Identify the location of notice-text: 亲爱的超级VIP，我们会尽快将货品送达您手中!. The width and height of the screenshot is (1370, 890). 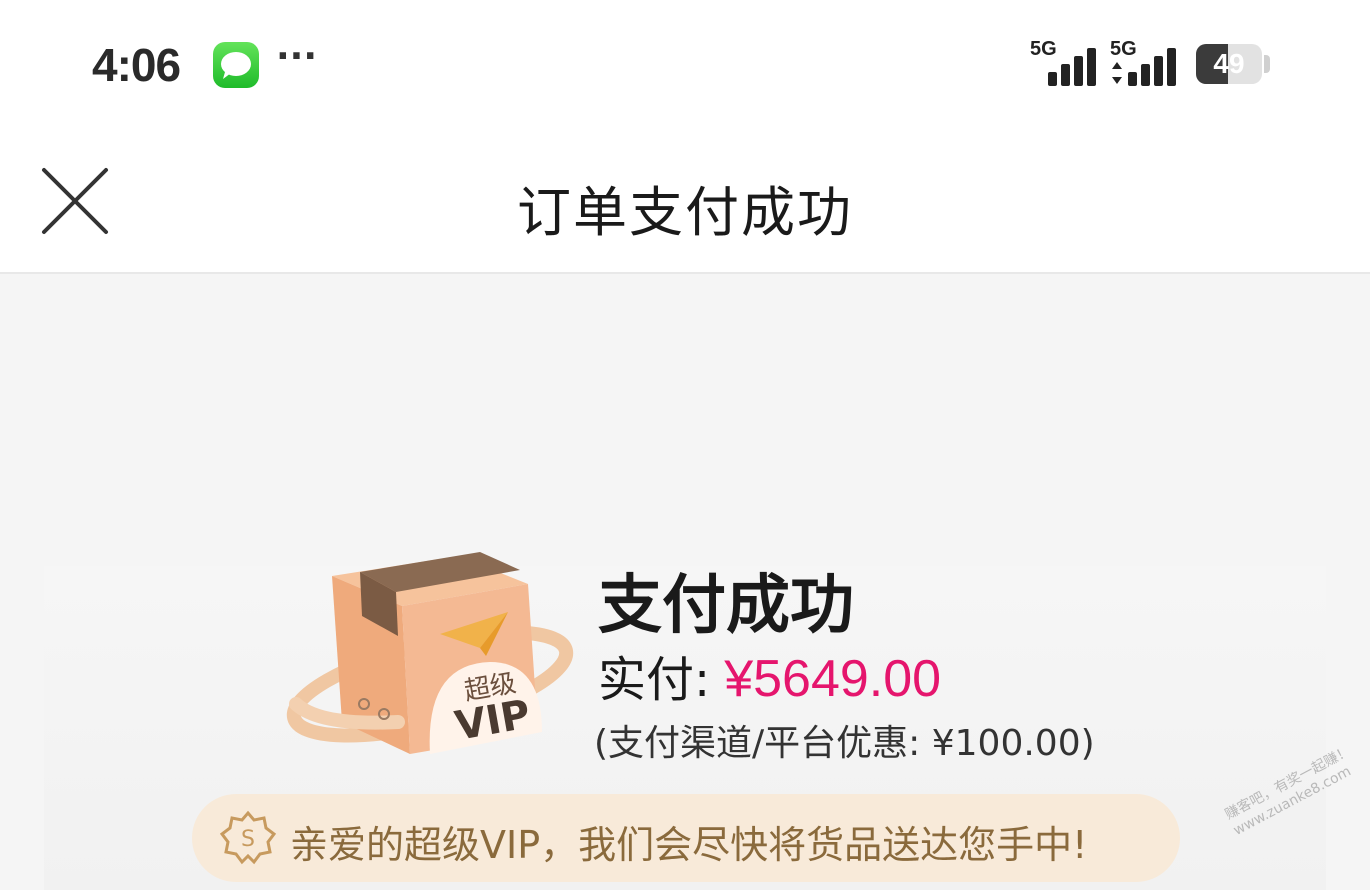
(689, 845).